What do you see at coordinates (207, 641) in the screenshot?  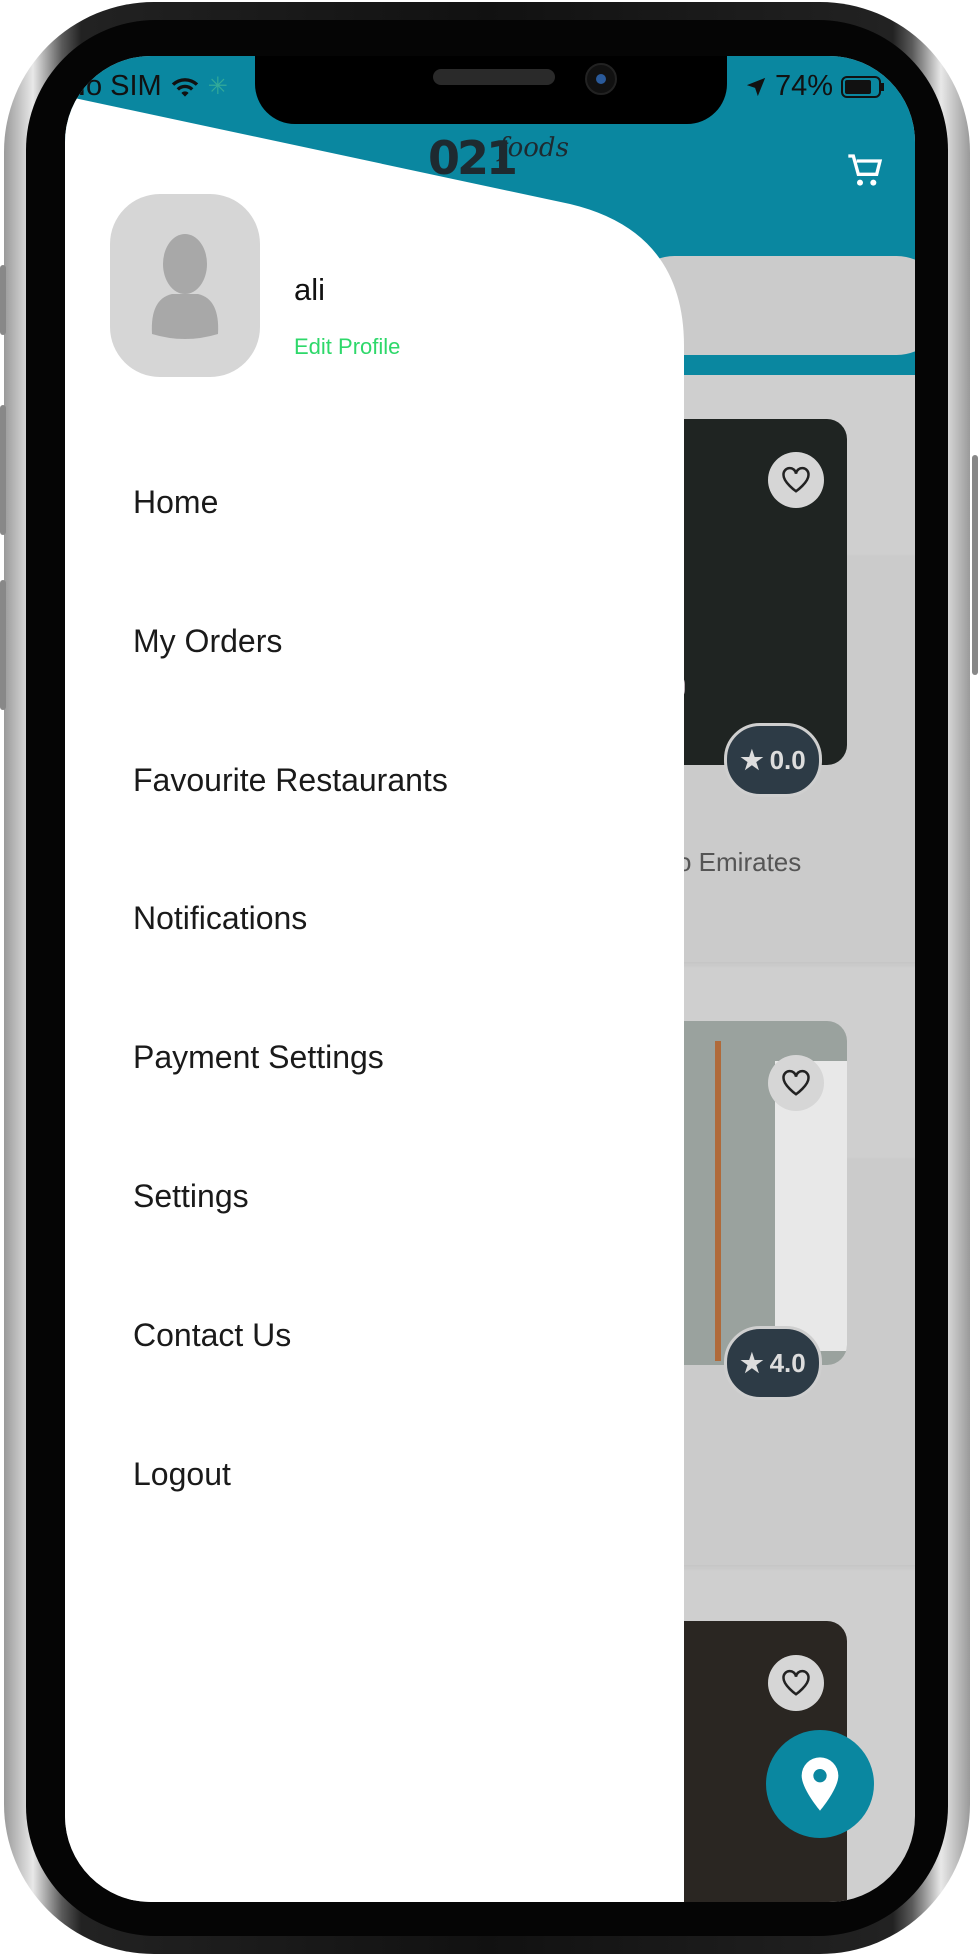 I see `menu-item-my-orders: My Orders` at bounding box center [207, 641].